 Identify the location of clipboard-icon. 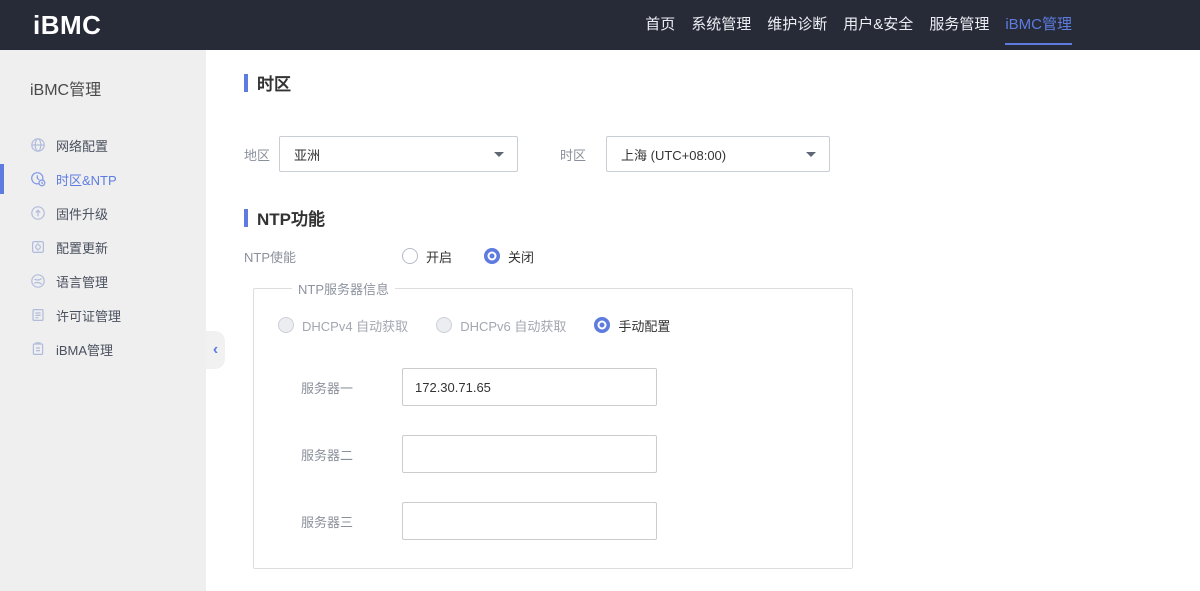
(38, 349).